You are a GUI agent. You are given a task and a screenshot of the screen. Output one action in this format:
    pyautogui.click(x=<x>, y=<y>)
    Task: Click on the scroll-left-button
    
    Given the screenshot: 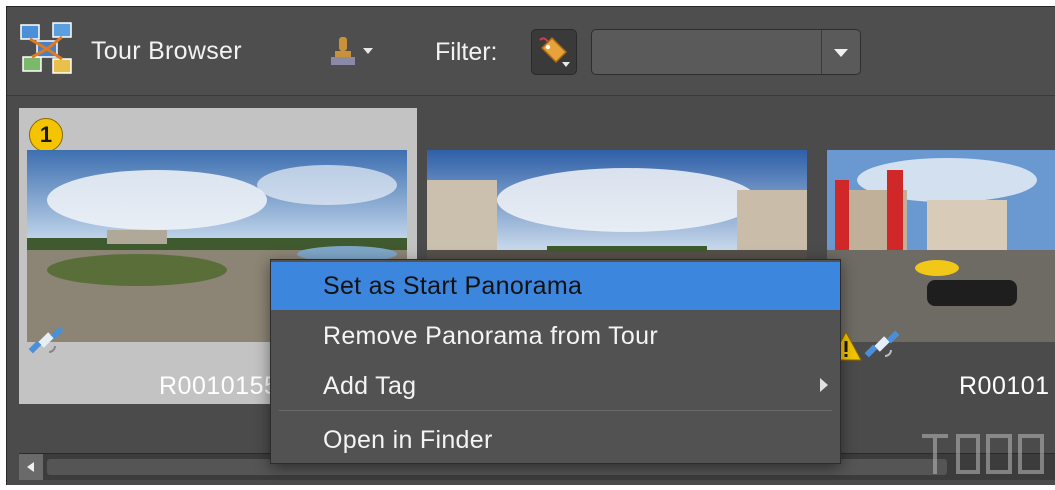 What is the action you would take?
    pyautogui.click(x=31, y=467)
    